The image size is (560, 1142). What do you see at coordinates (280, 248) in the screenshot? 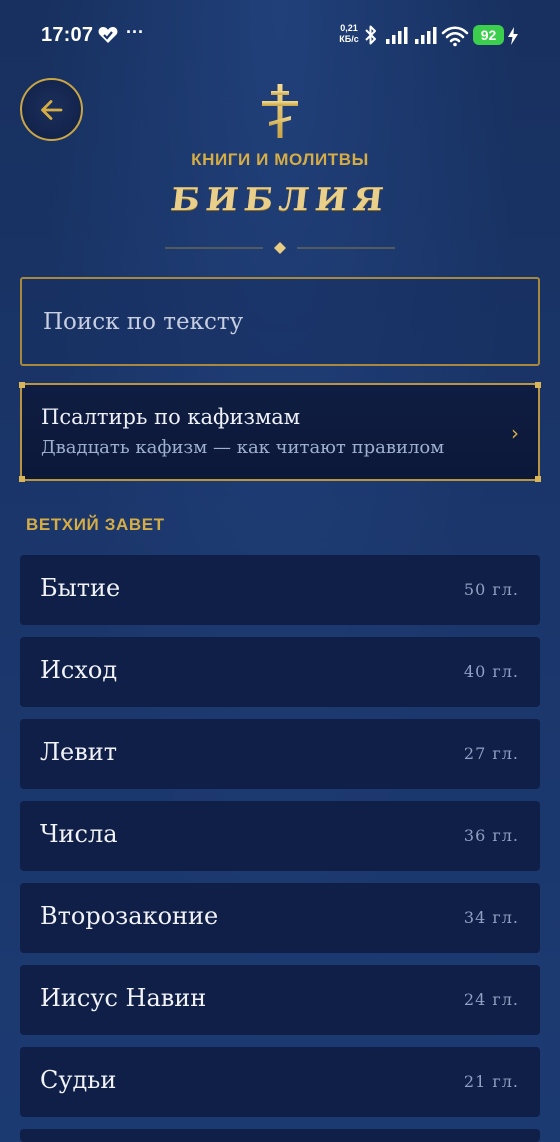
I see `ornament-divider` at bounding box center [280, 248].